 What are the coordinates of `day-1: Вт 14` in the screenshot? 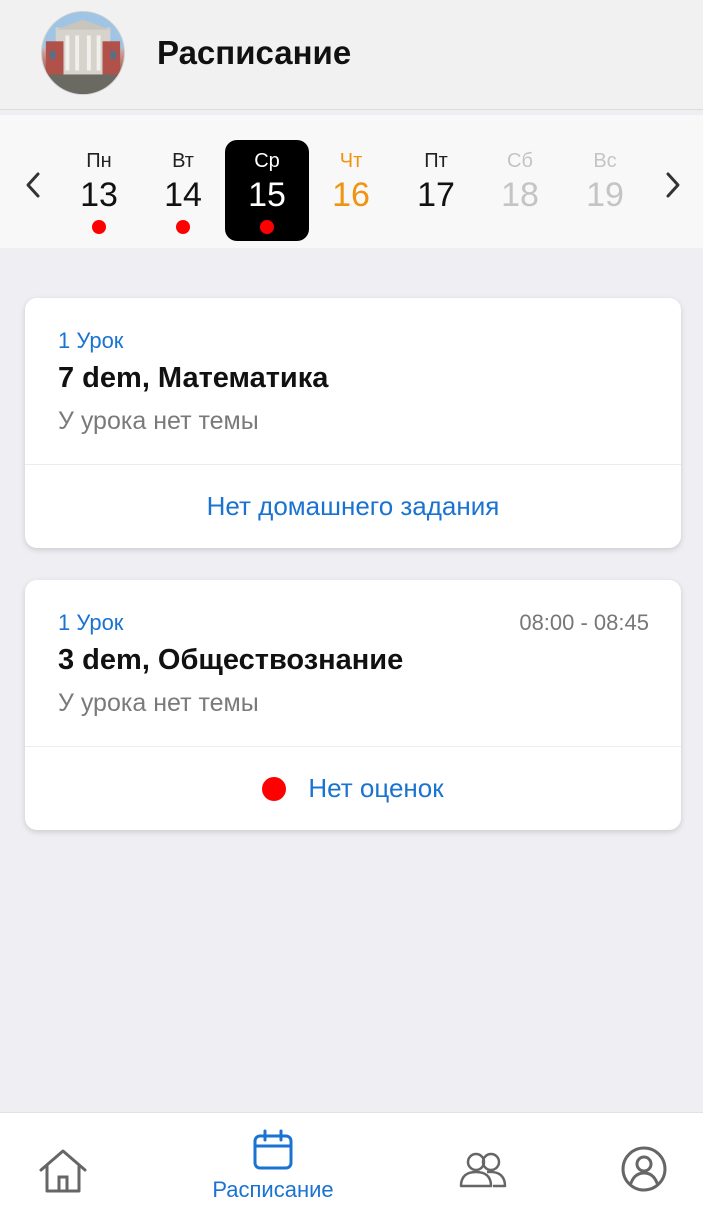 It's located at (183, 190).